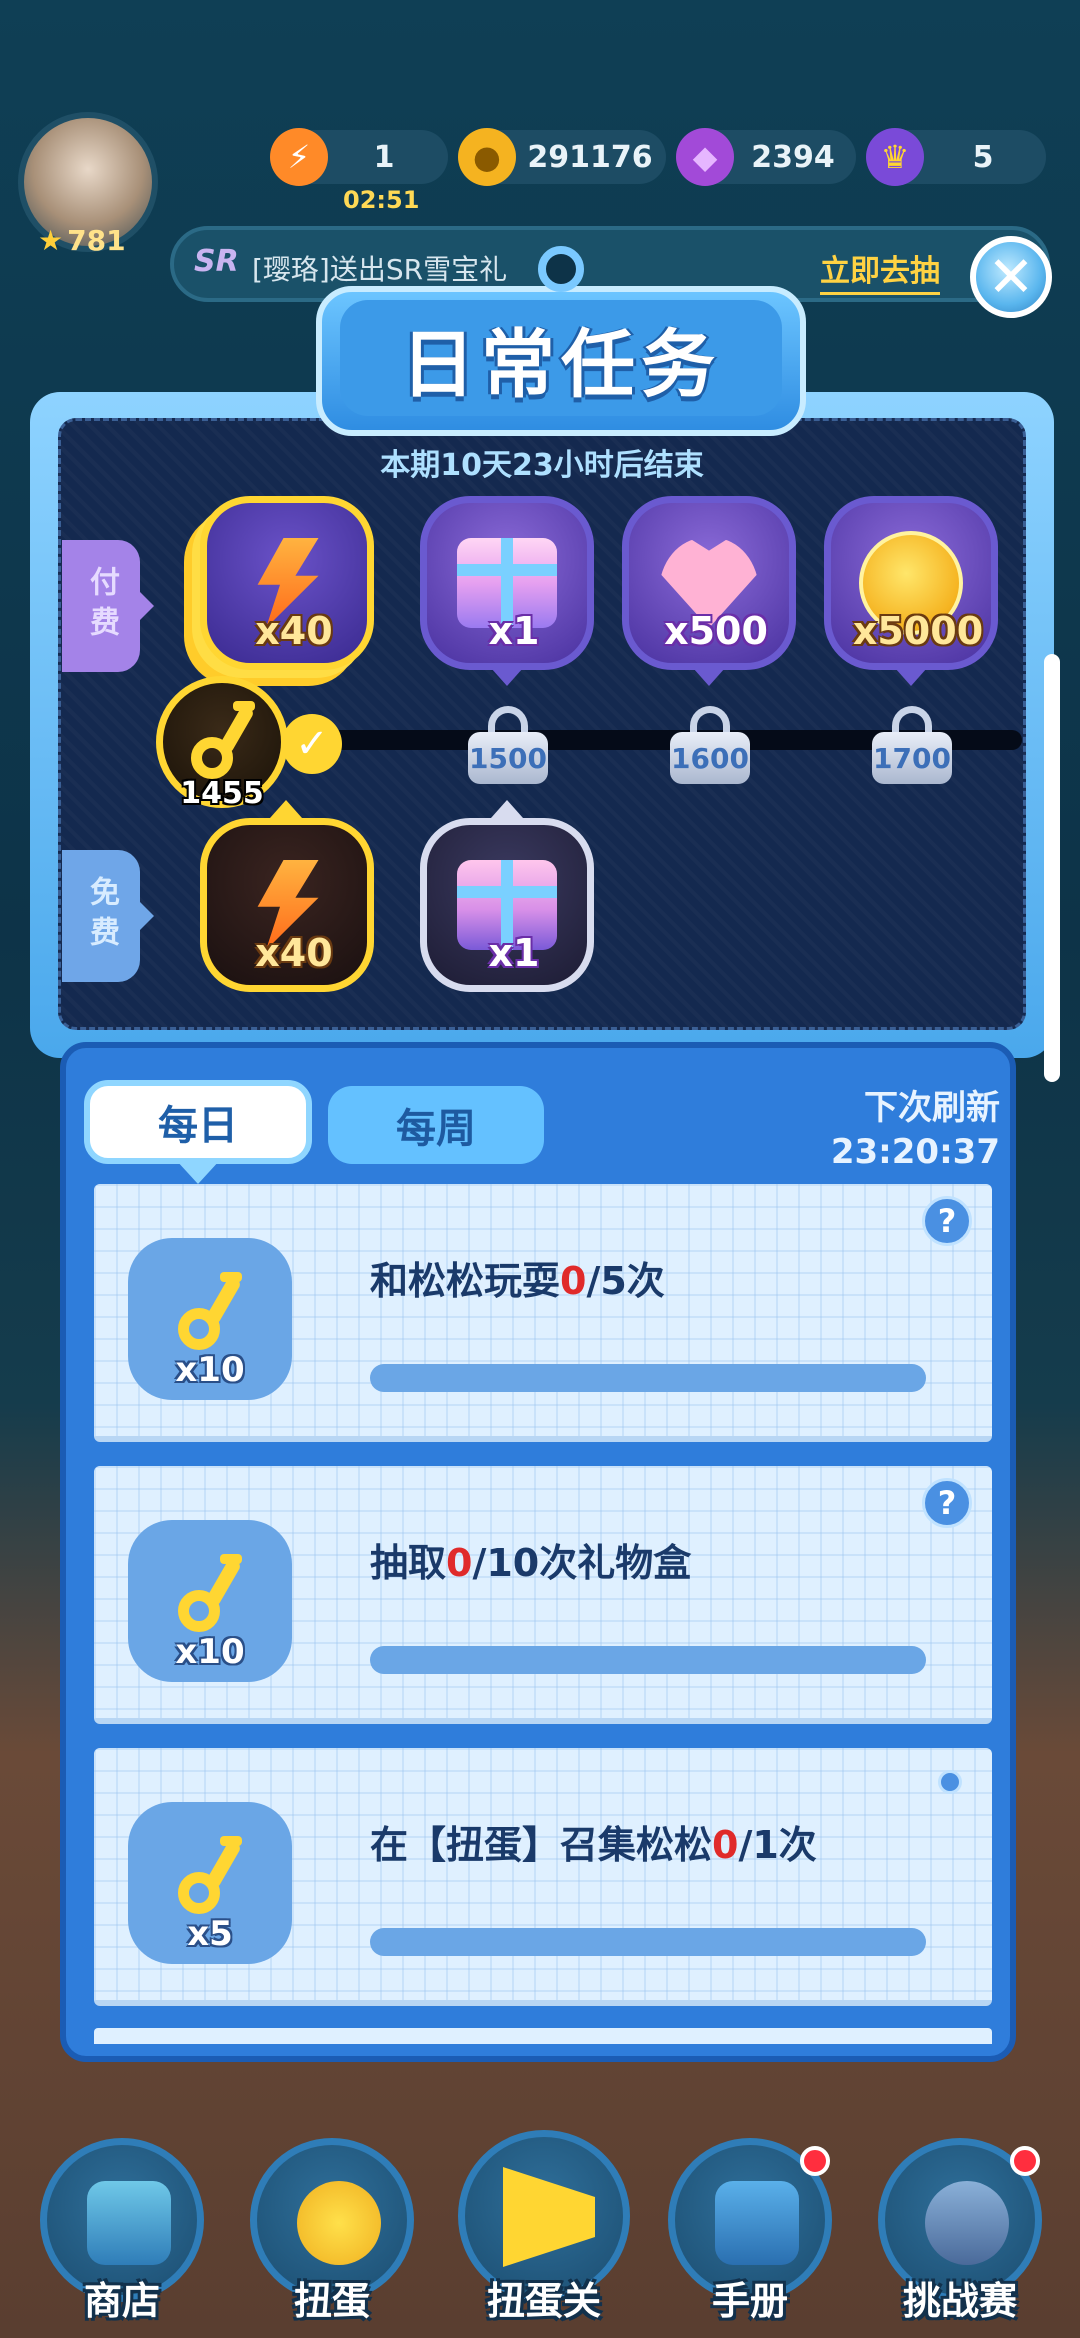 This screenshot has width=1080, height=2338. I want to click on coin-value: 291176, so click(590, 157).